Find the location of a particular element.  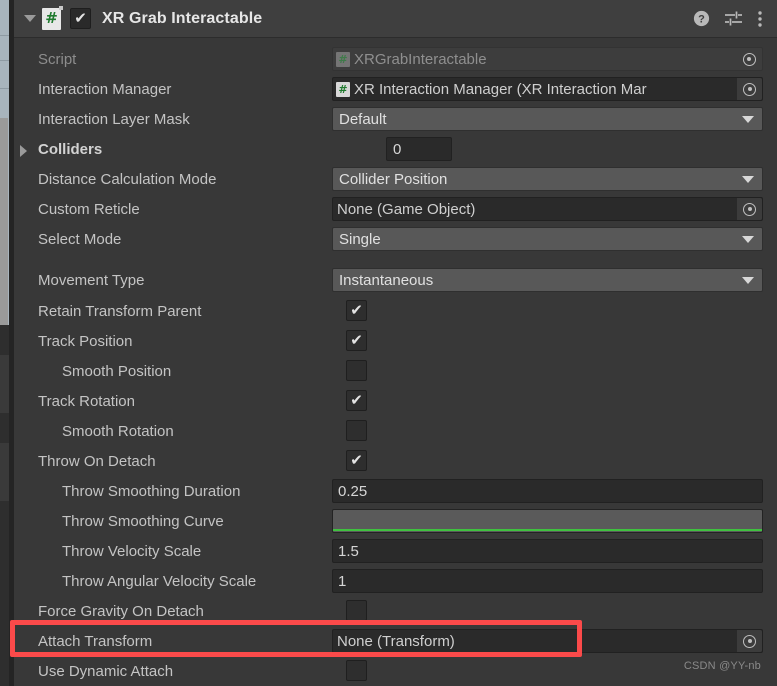

property-row: Interaction Layer Mask Default is located at coordinates (395, 119).